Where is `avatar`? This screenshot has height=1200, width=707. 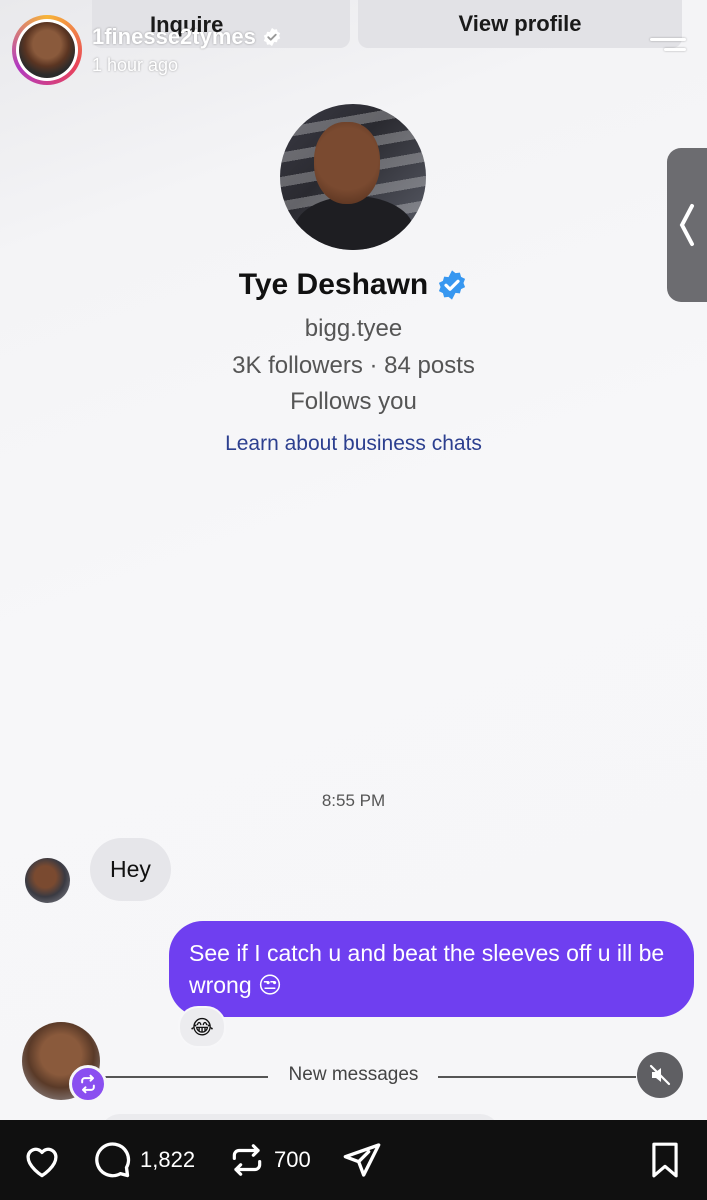
avatar is located at coordinates (47, 50).